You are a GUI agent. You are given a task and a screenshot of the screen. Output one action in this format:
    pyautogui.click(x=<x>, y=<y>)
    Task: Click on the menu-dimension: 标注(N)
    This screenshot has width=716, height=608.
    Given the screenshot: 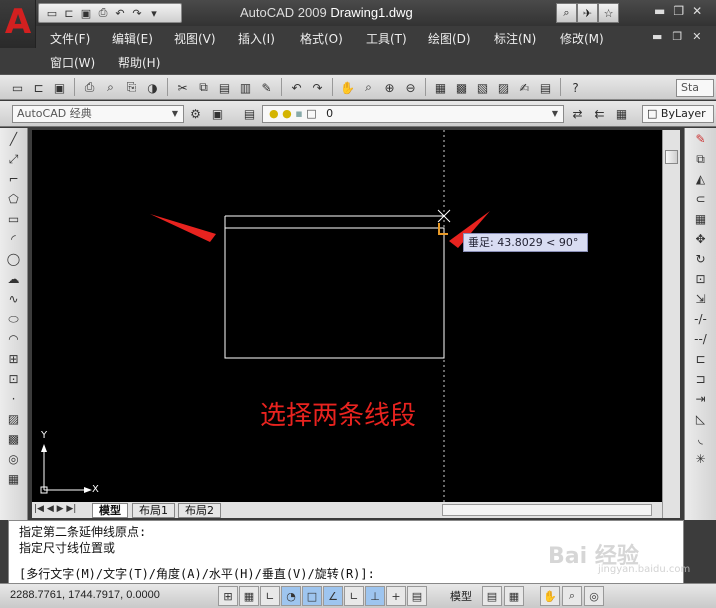 What is the action you would take?
    pyautogui.click(x=515, y=38)
    